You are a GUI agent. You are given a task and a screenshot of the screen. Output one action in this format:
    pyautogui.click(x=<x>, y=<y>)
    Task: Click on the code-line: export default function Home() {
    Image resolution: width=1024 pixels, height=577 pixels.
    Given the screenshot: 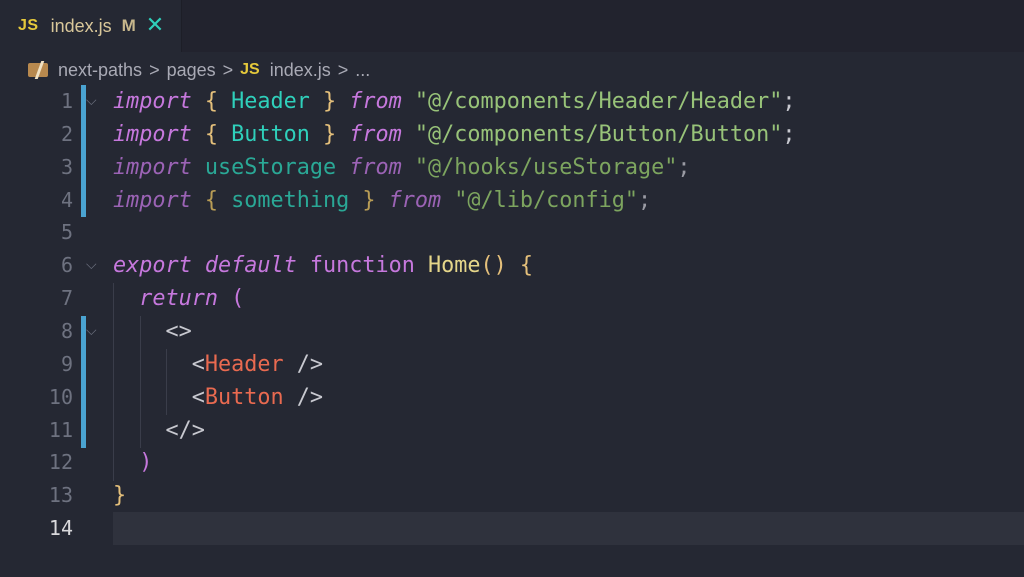 What is the action you would take?
    pyautogui.click(x=323, y=265)
    